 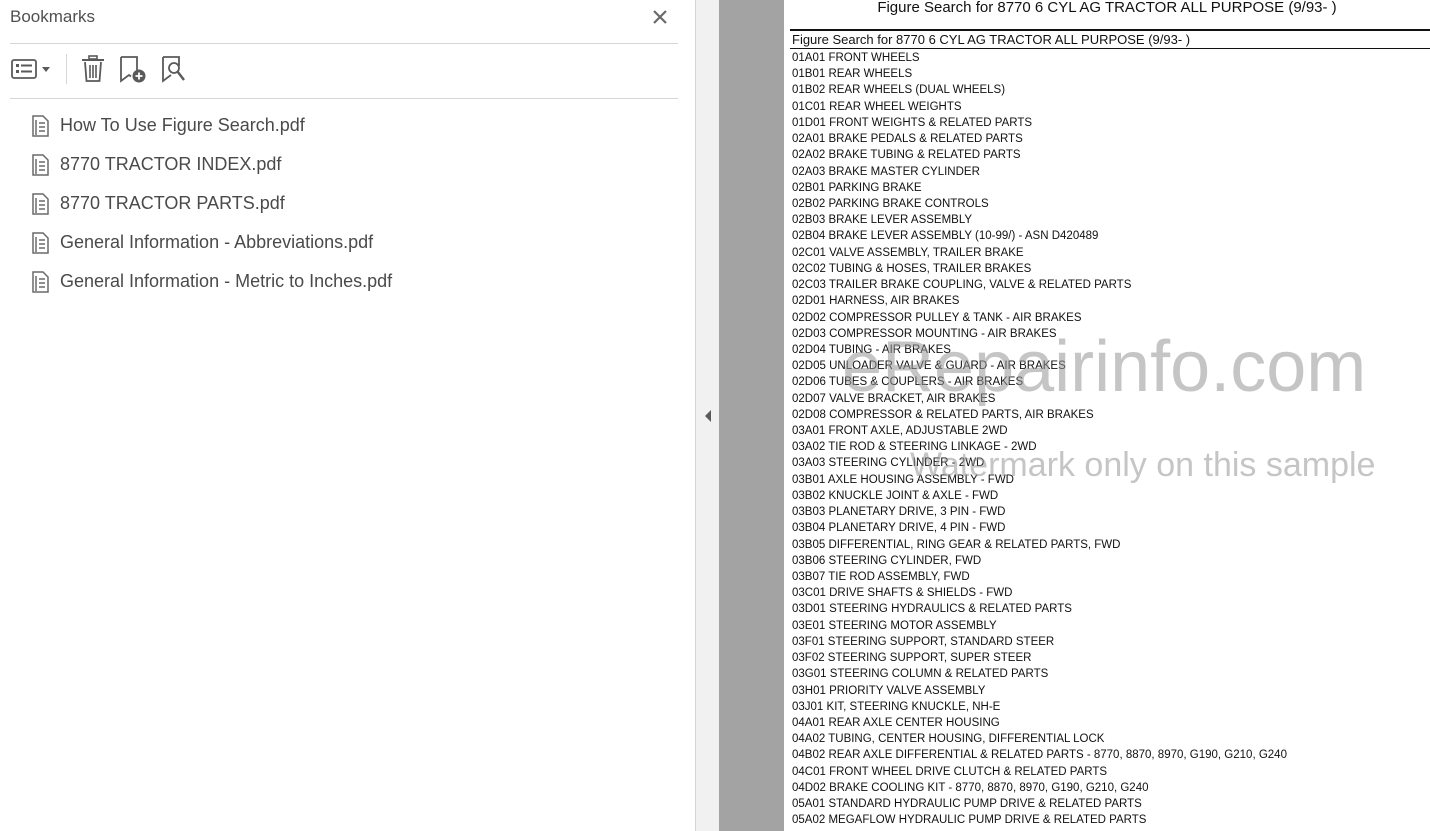 I want to click on header-divider, so click(x=344, y=43).